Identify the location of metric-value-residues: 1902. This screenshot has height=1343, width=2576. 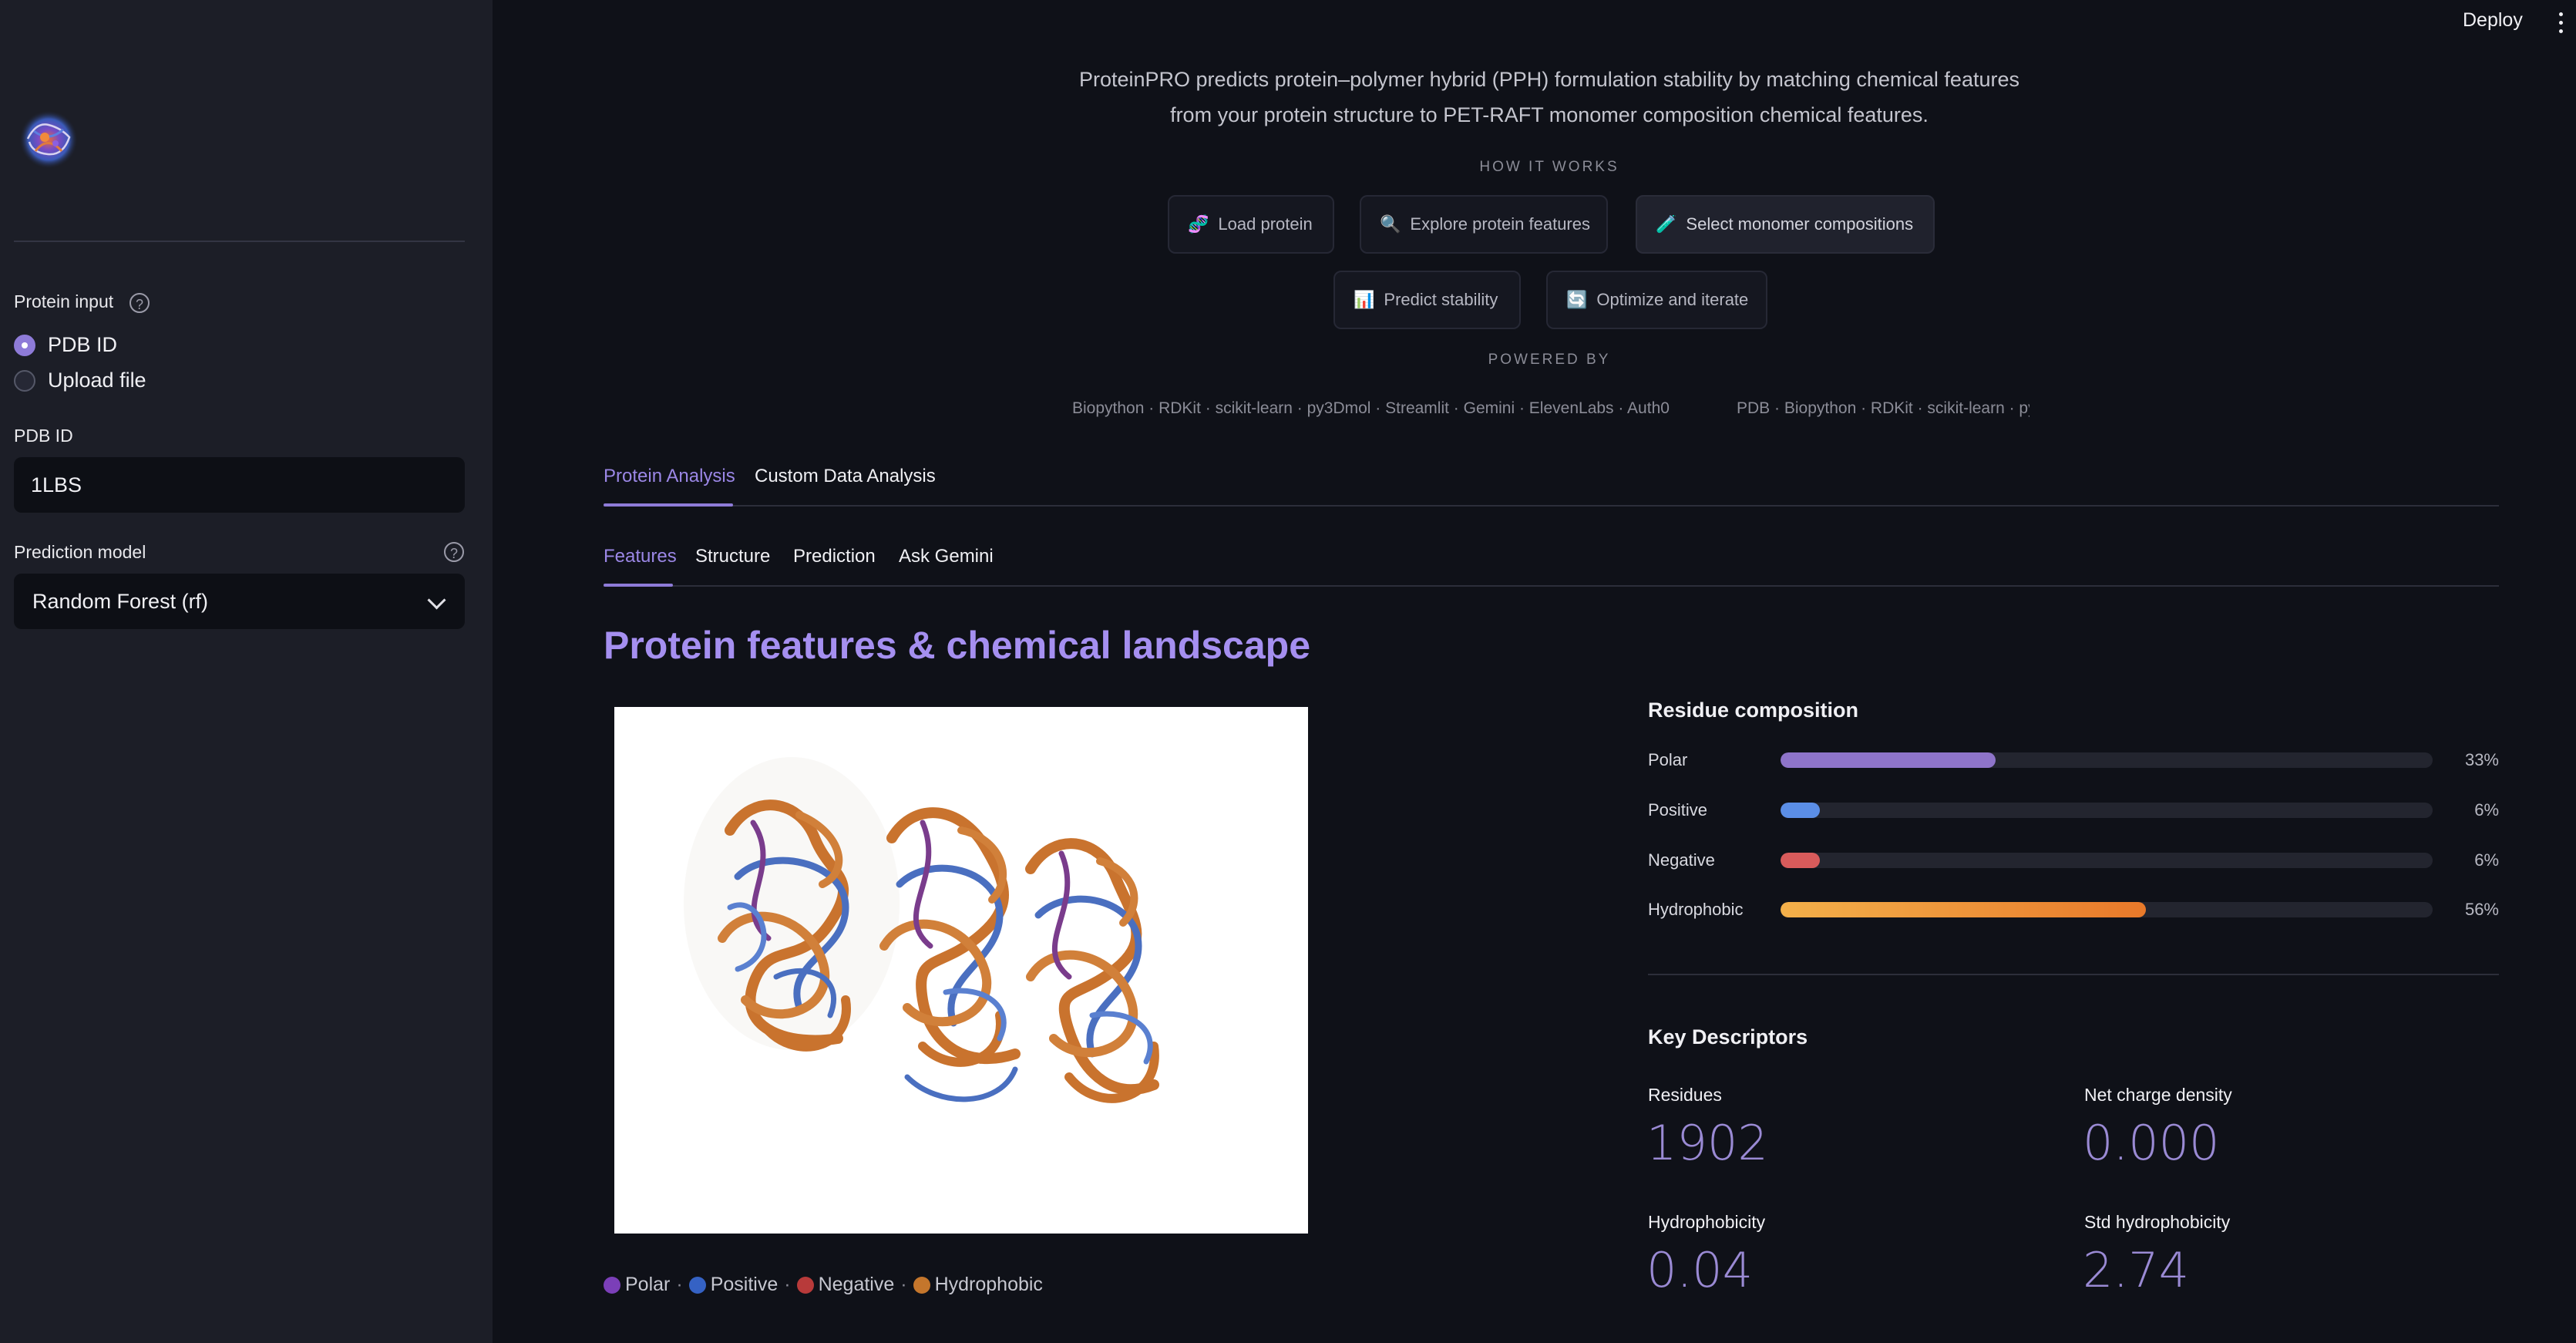
(1707, 1143).